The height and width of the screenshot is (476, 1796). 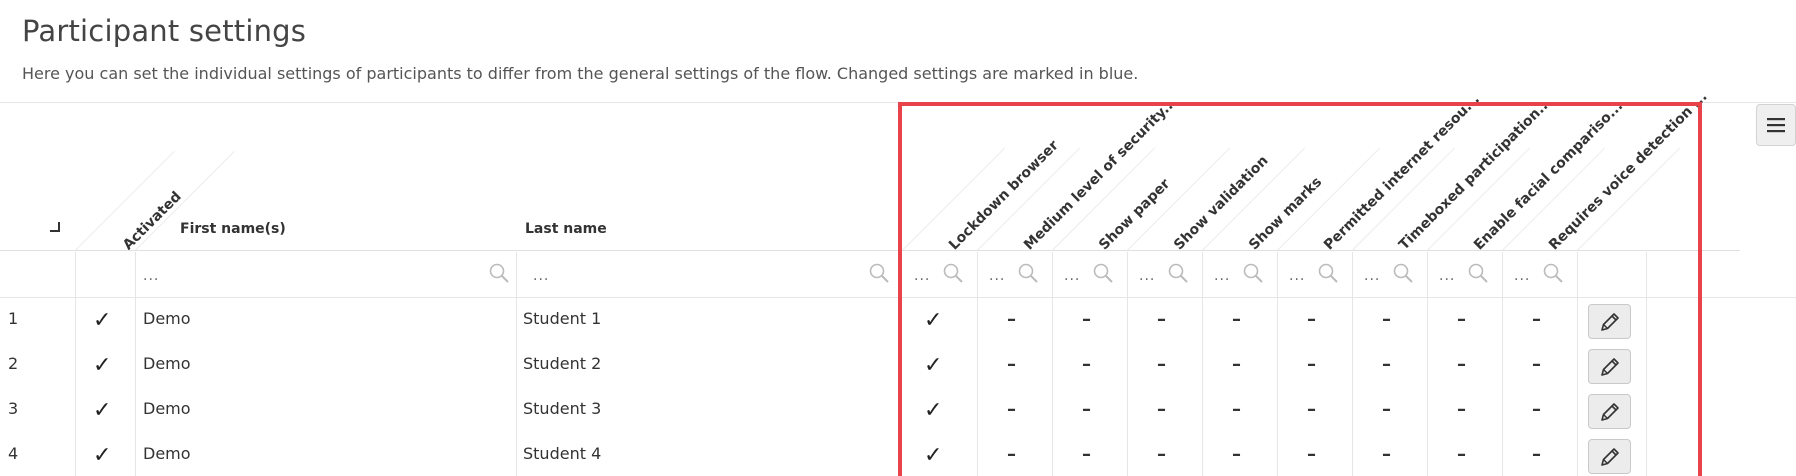 What do you see at coordinates (562, 363) in the screenshot?
I see `last-name-cell: Student 2` at bounding box center [562, 363].